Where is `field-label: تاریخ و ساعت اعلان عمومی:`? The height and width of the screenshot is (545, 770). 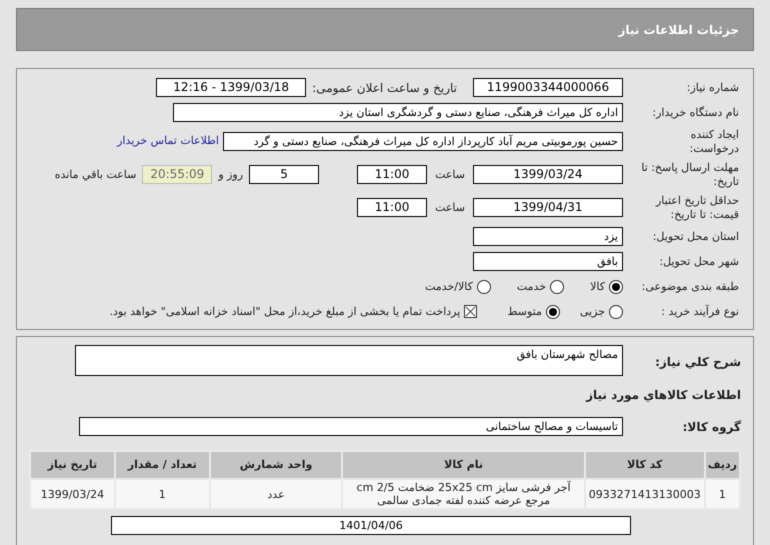 field-label: تاریخ و ساعت اعلان عمومی: is located at coordinates (384, 87).